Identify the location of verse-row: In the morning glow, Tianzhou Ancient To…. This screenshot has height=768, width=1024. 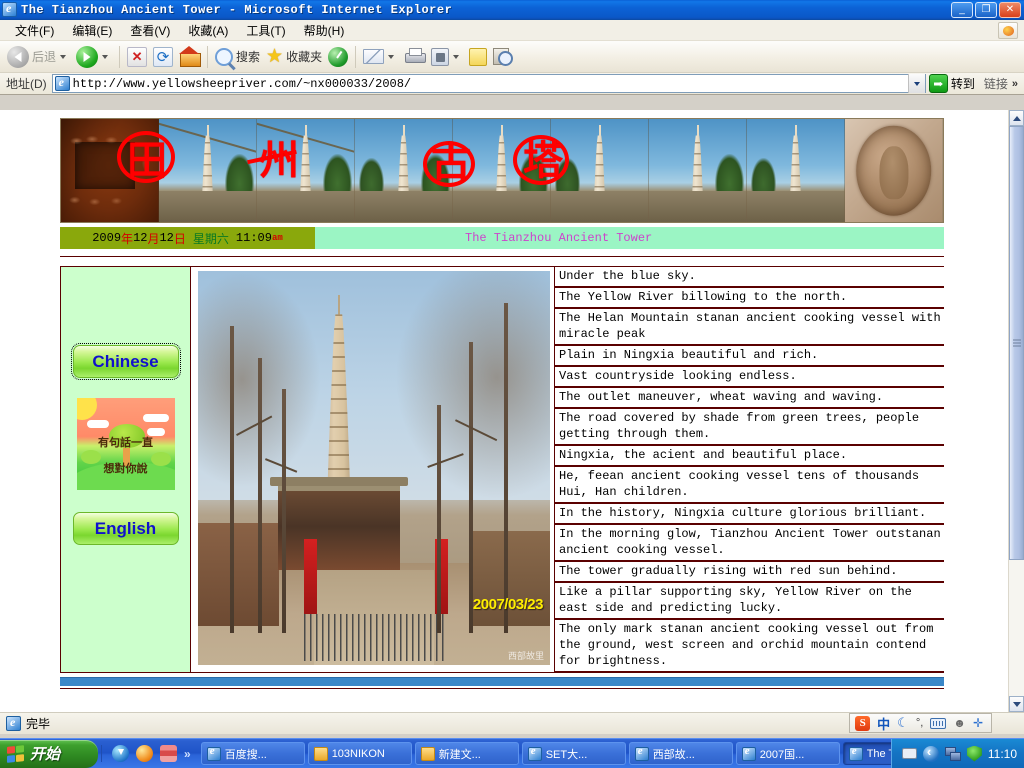
(749, 542).